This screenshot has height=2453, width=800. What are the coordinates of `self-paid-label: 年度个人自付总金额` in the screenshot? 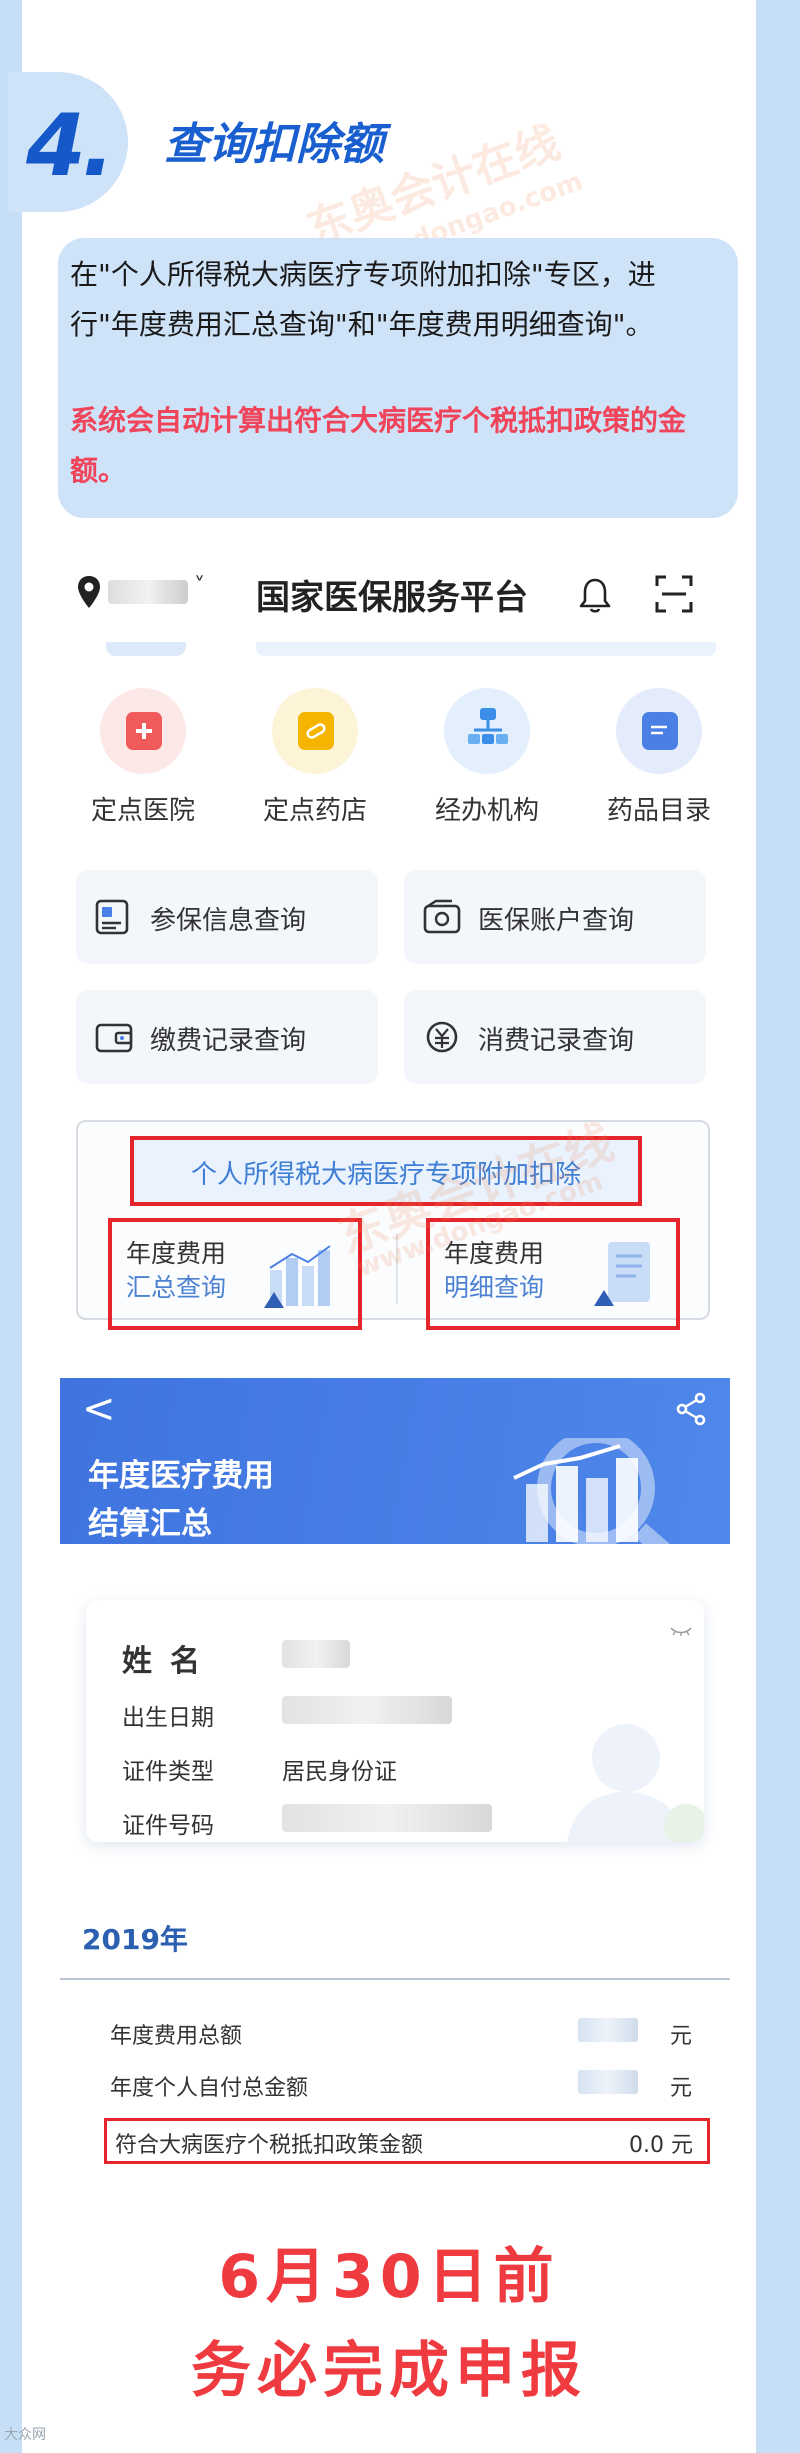 It's located at (209, 2088).